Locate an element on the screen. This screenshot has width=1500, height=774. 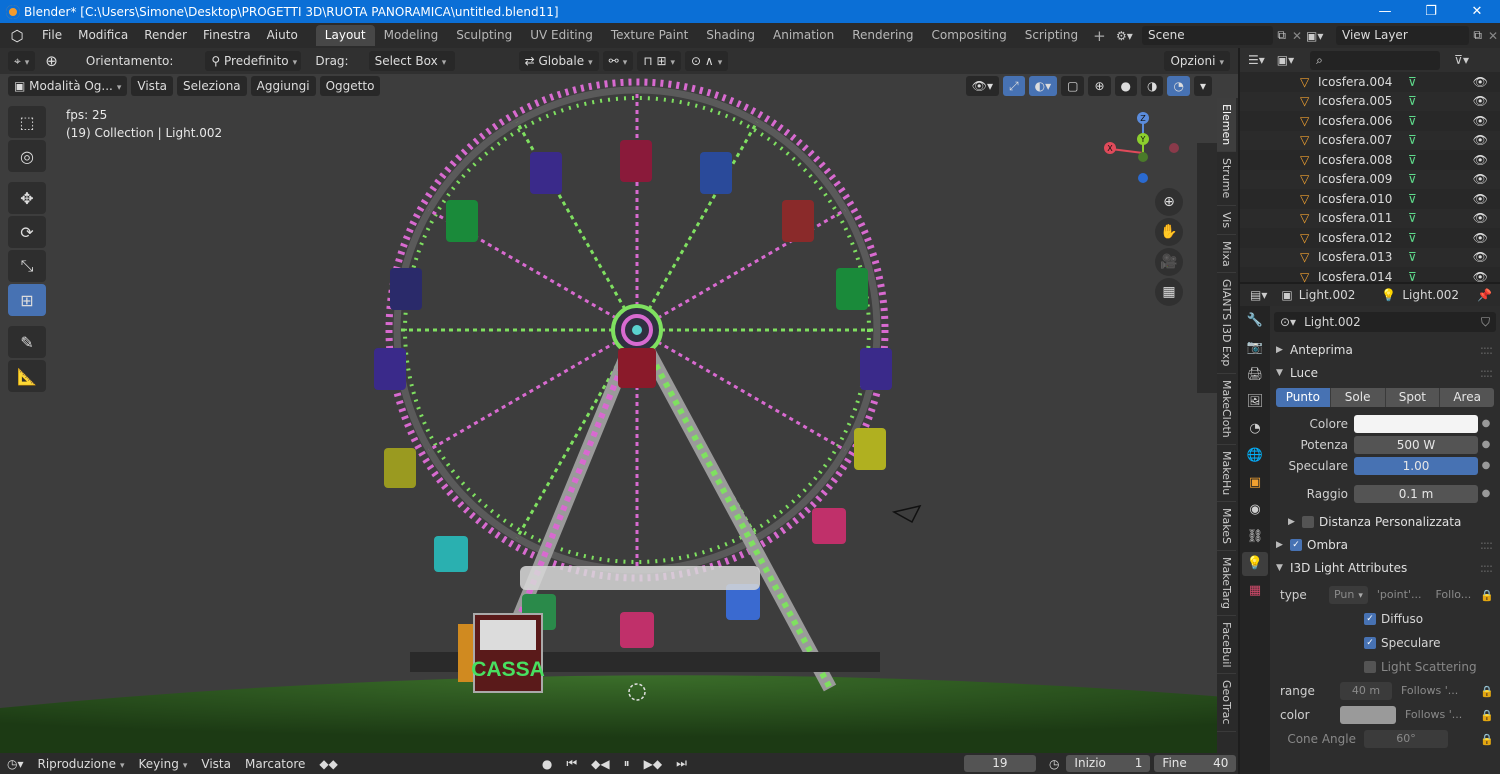
drag-grip-icon: :::: is located at coordinates (1486, 373).